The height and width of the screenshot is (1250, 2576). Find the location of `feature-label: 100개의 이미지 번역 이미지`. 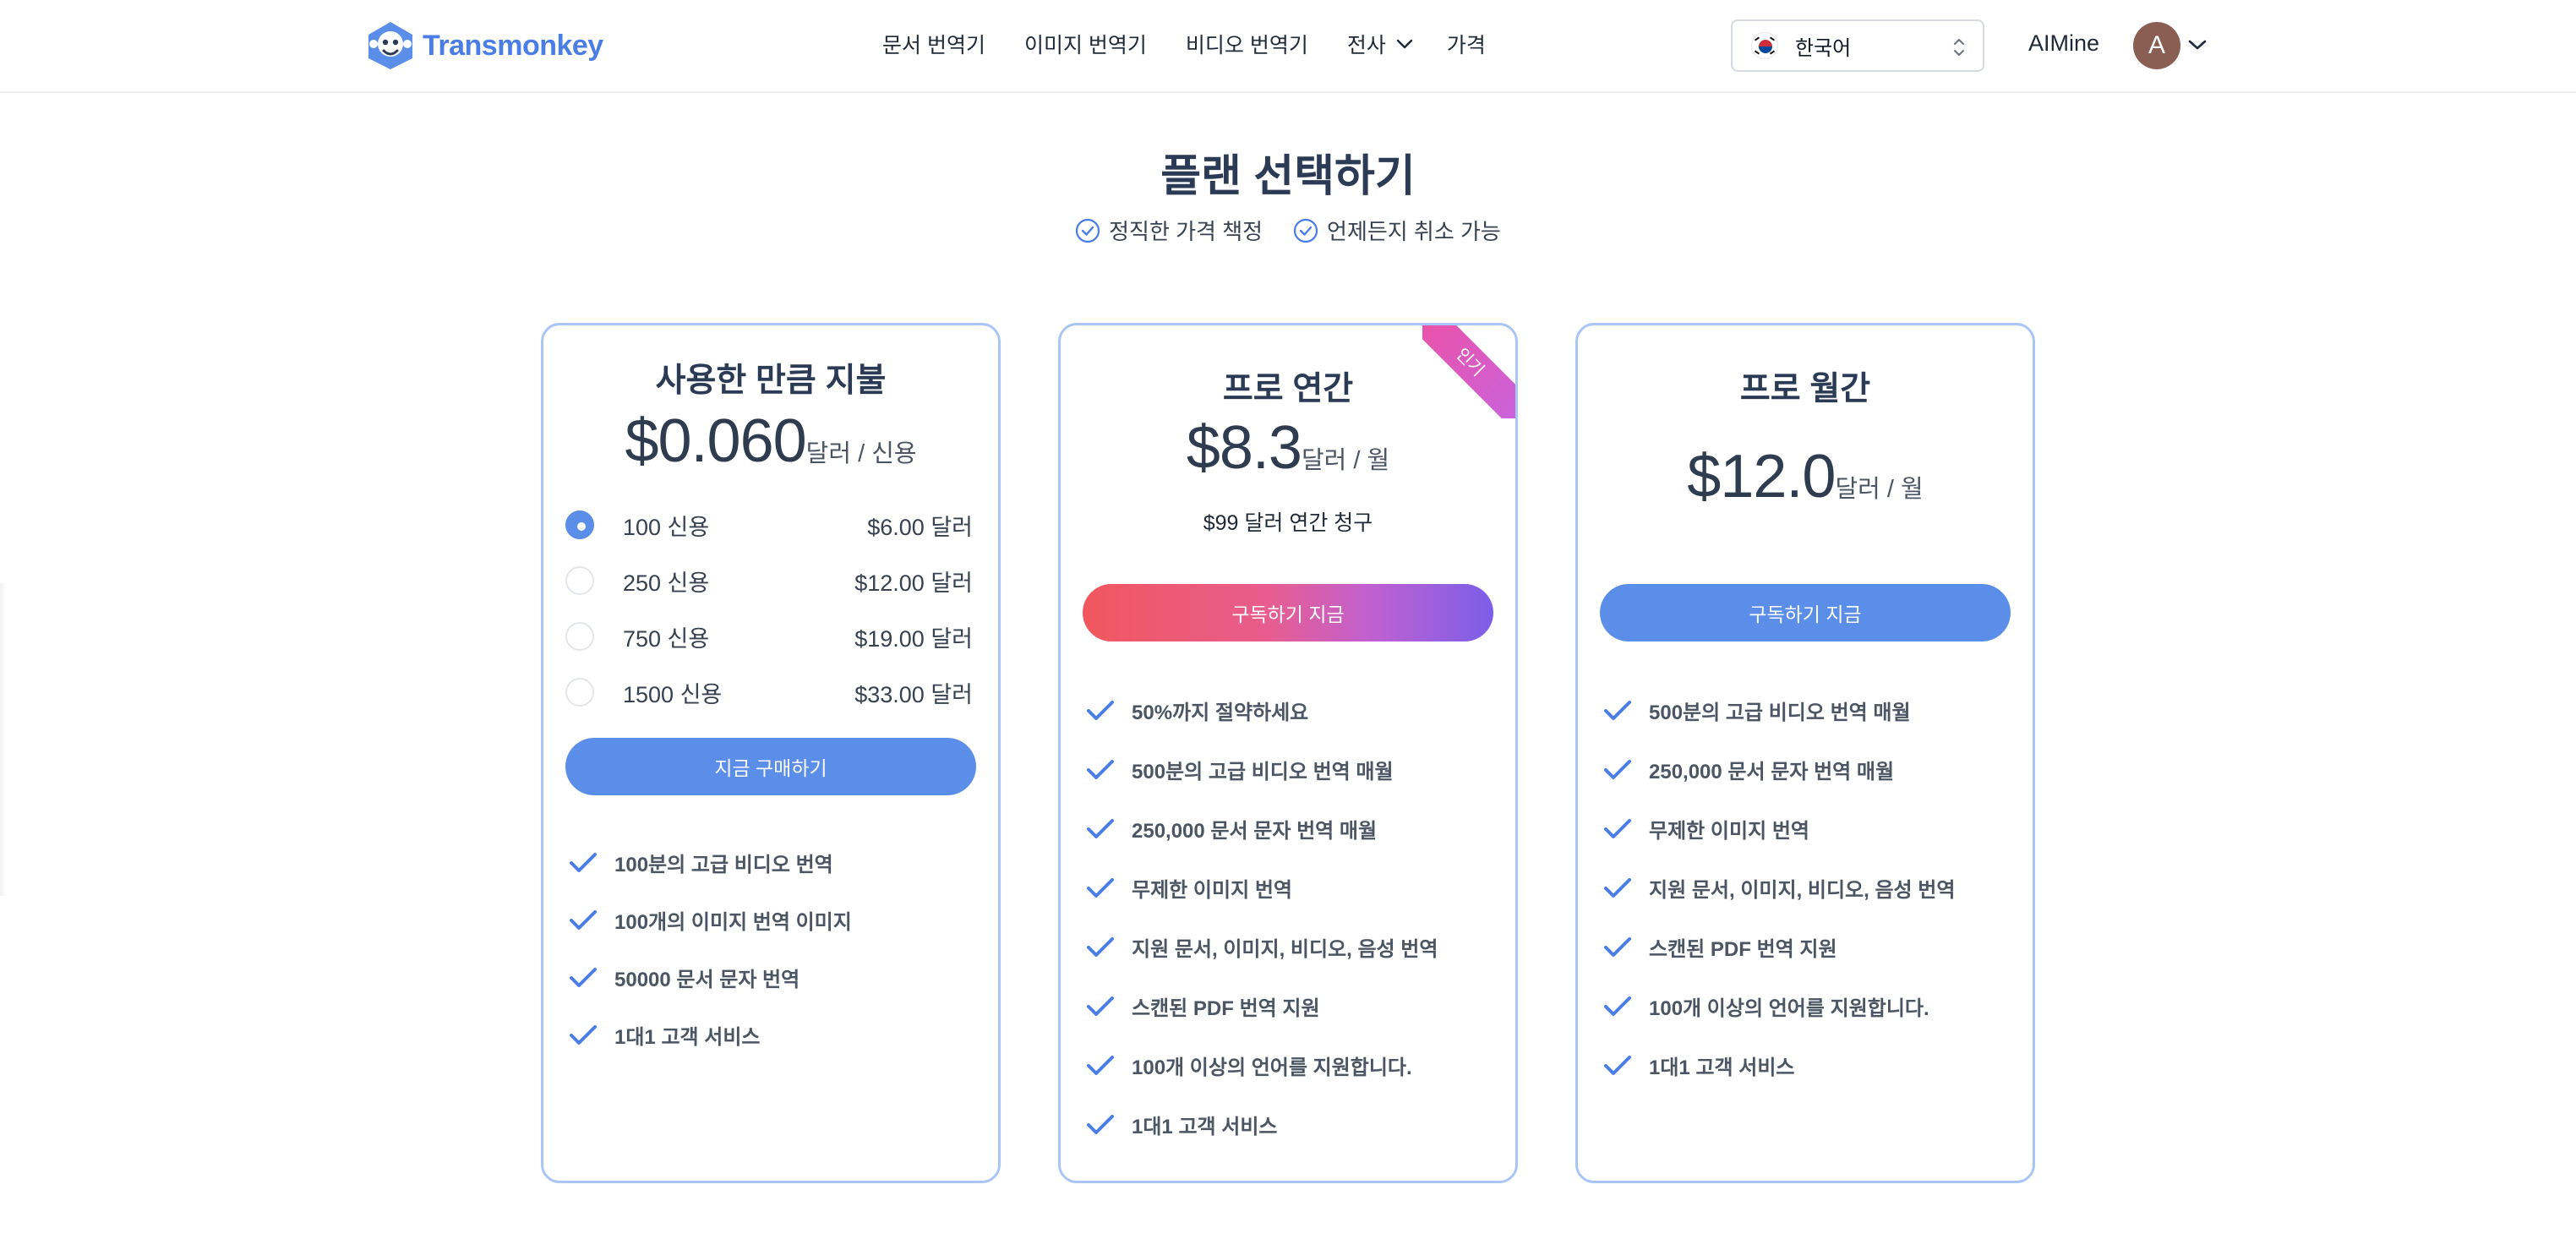

feature-label: 100개의 이미지 번역 이미지 is located at coordinates (733, 922).